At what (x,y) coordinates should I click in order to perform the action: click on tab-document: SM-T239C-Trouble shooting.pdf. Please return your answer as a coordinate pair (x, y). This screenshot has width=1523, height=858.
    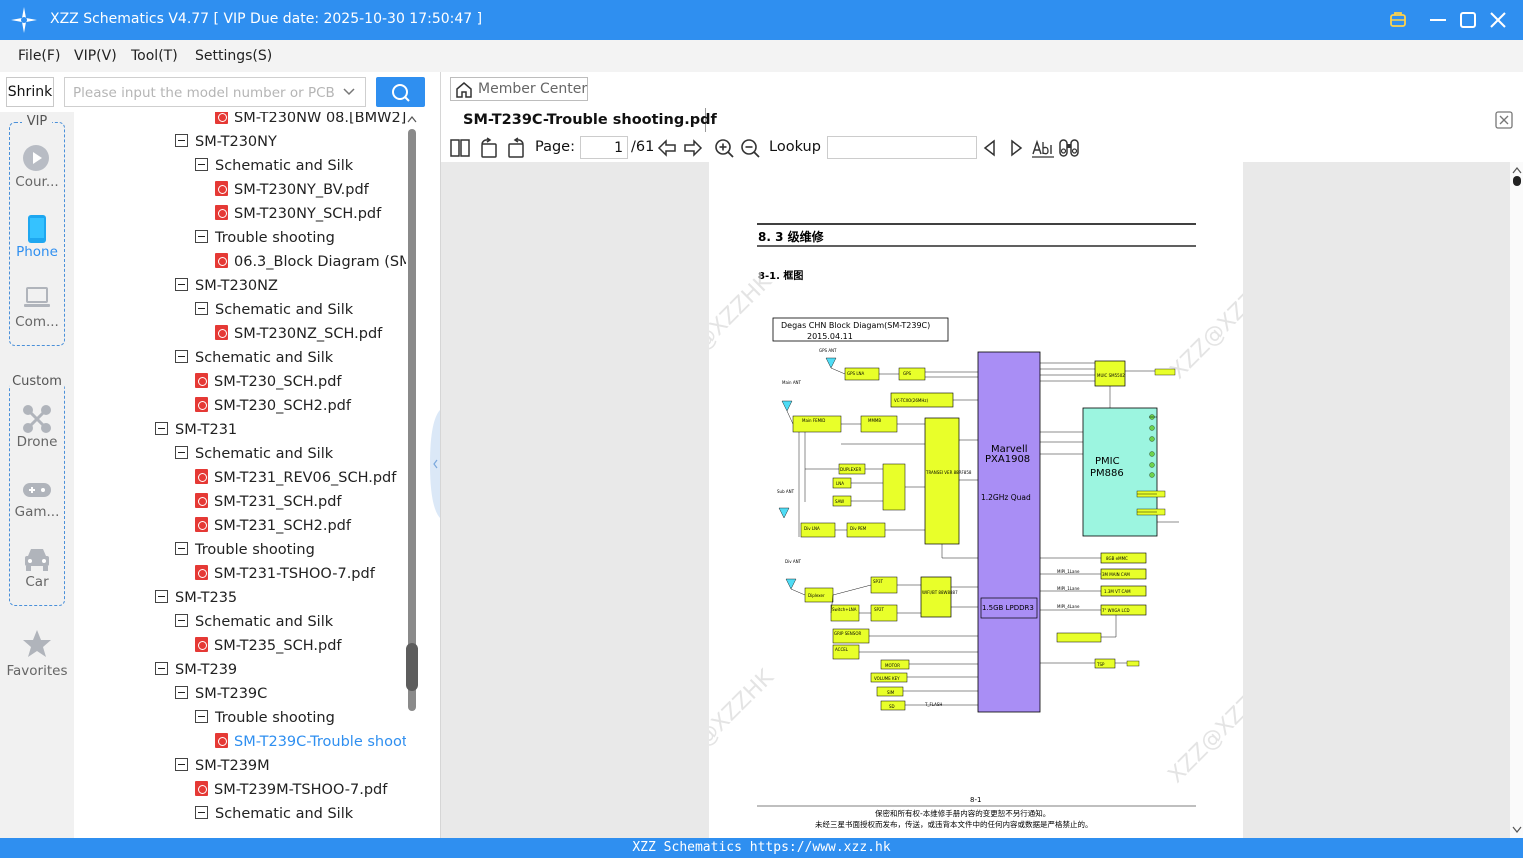
    Looking at the image, I should click on (584, 120).